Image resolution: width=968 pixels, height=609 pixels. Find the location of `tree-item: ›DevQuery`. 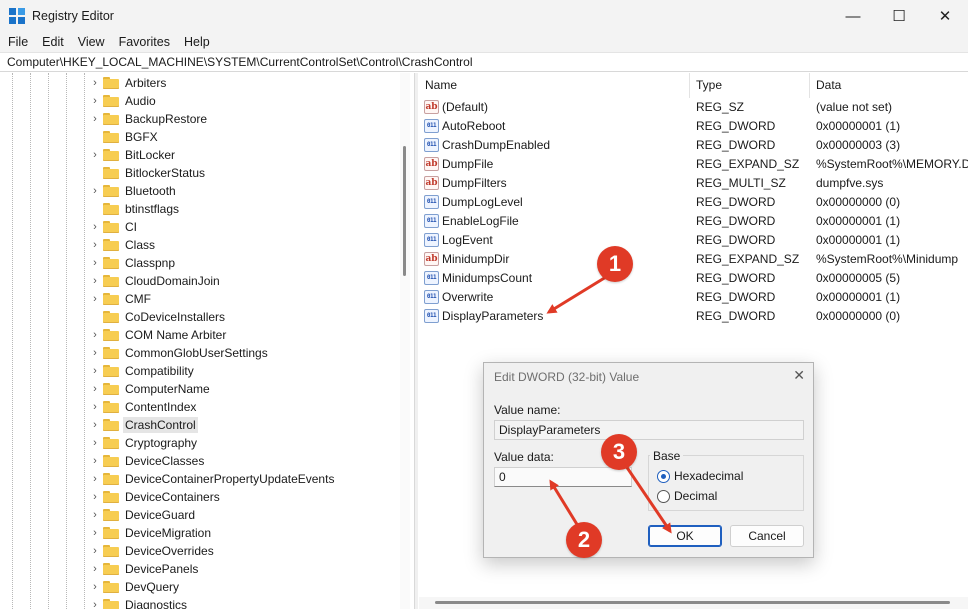

tree-item: ›DevQuery is located at coordinates (135, 587).